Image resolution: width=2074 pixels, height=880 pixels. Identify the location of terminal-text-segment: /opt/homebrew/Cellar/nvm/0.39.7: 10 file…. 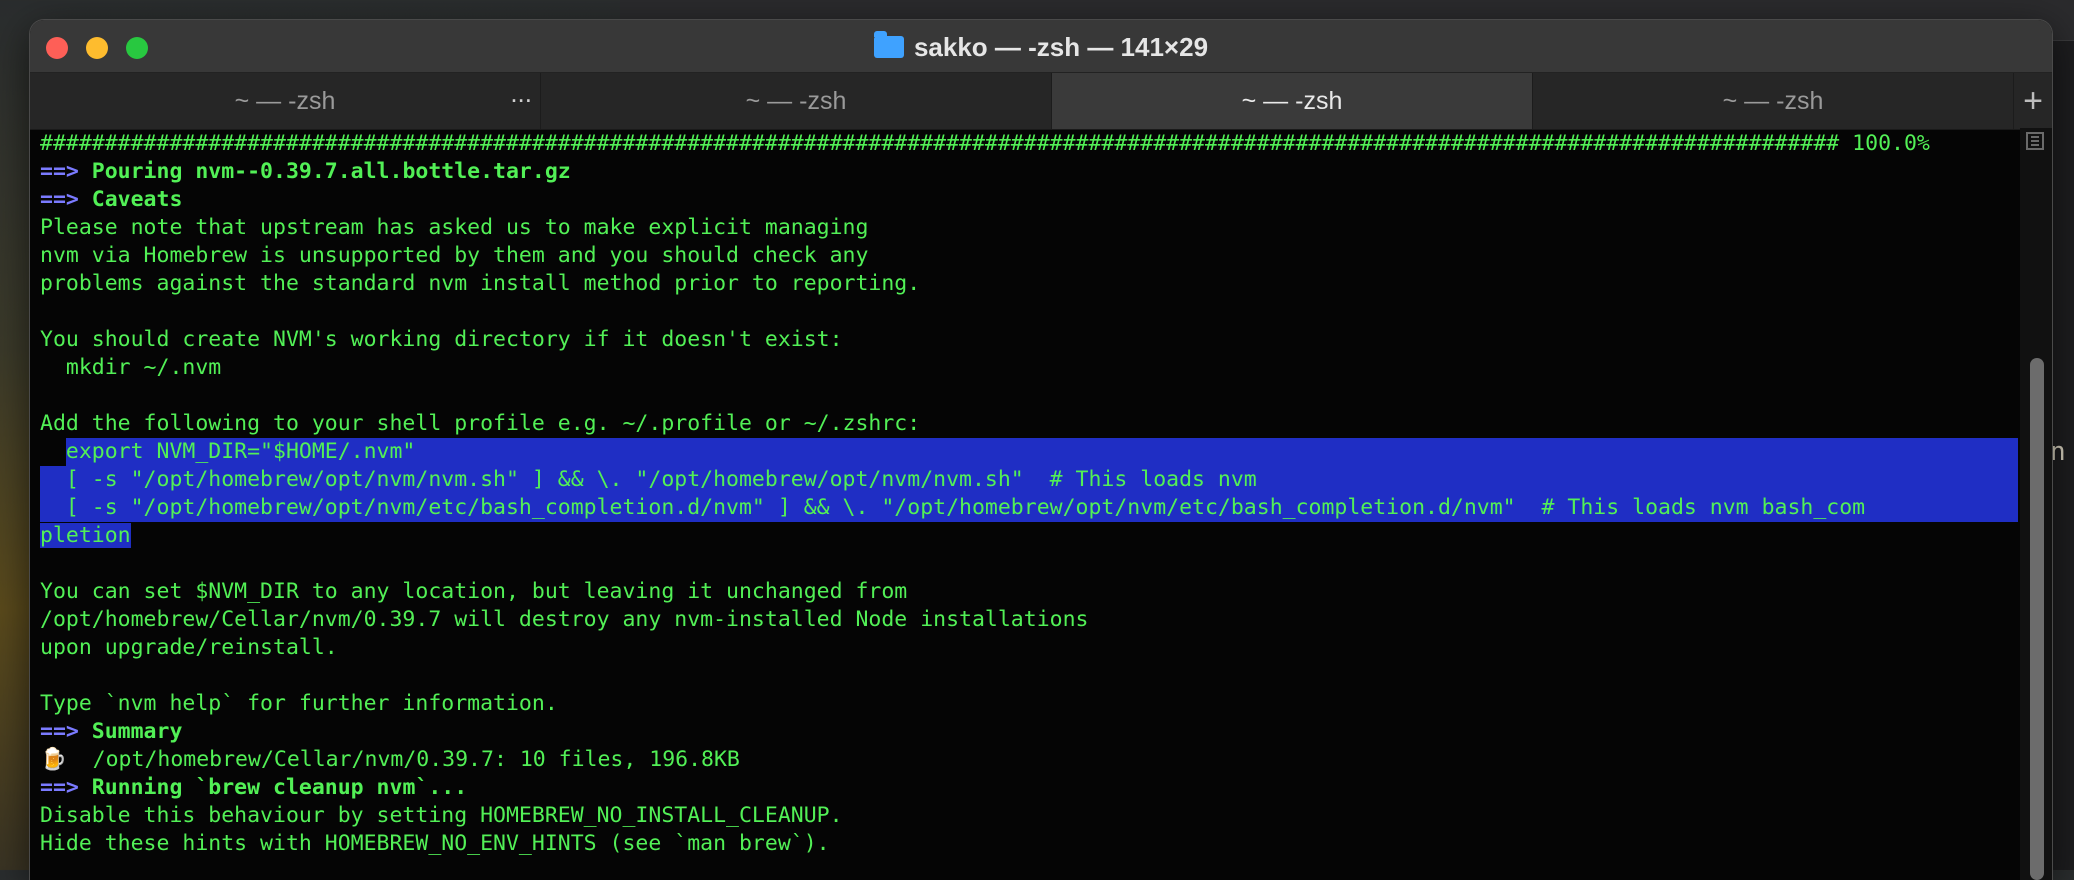
(416, 759).